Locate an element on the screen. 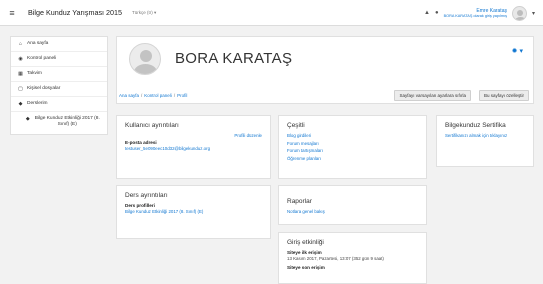 Image resolution: width=543 pixels, height=284 pixels. card-title: Çeşitli is located at coordinates (296, 125).